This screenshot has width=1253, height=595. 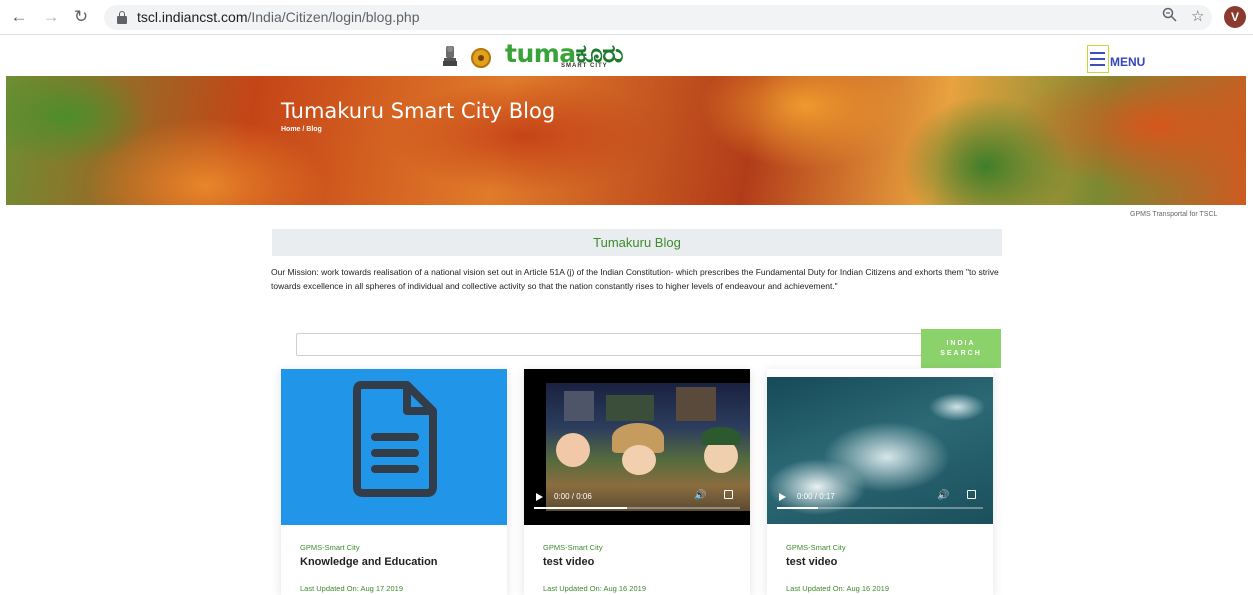 I want to click on portal-note: GPMS Transportal for TSCL, so click(x=1174, y=214).